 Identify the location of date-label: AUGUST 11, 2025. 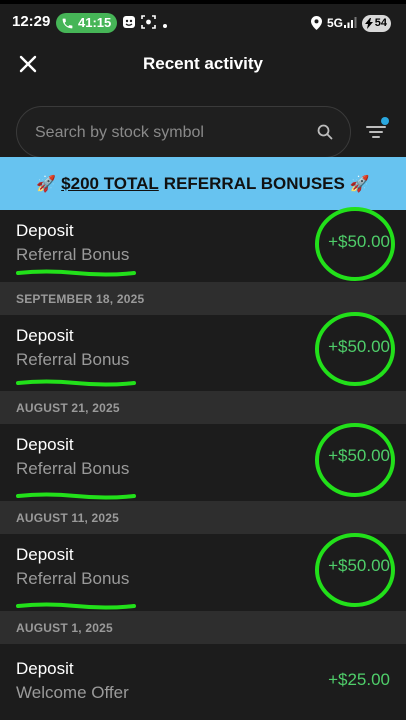
(68, 518).